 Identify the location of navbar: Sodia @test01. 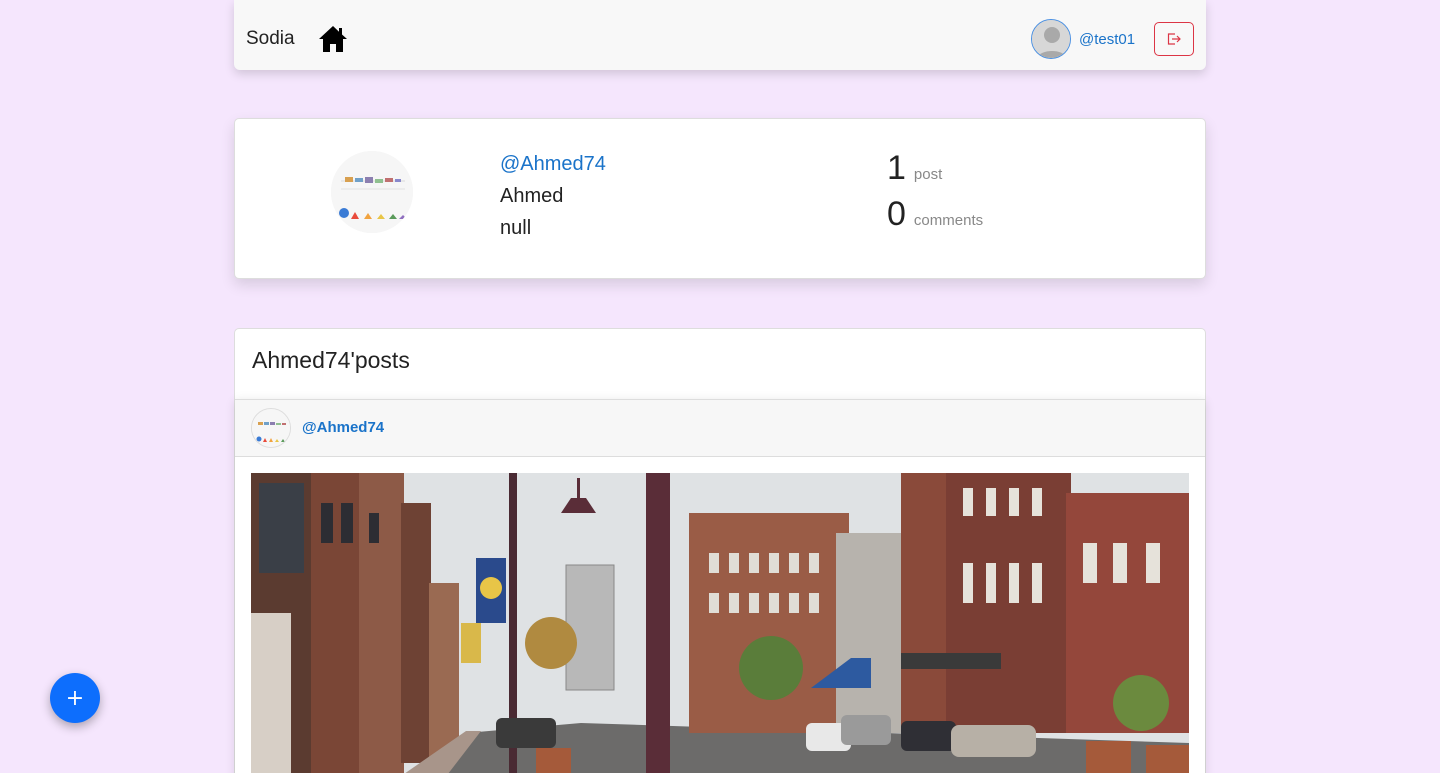
(720, 35).